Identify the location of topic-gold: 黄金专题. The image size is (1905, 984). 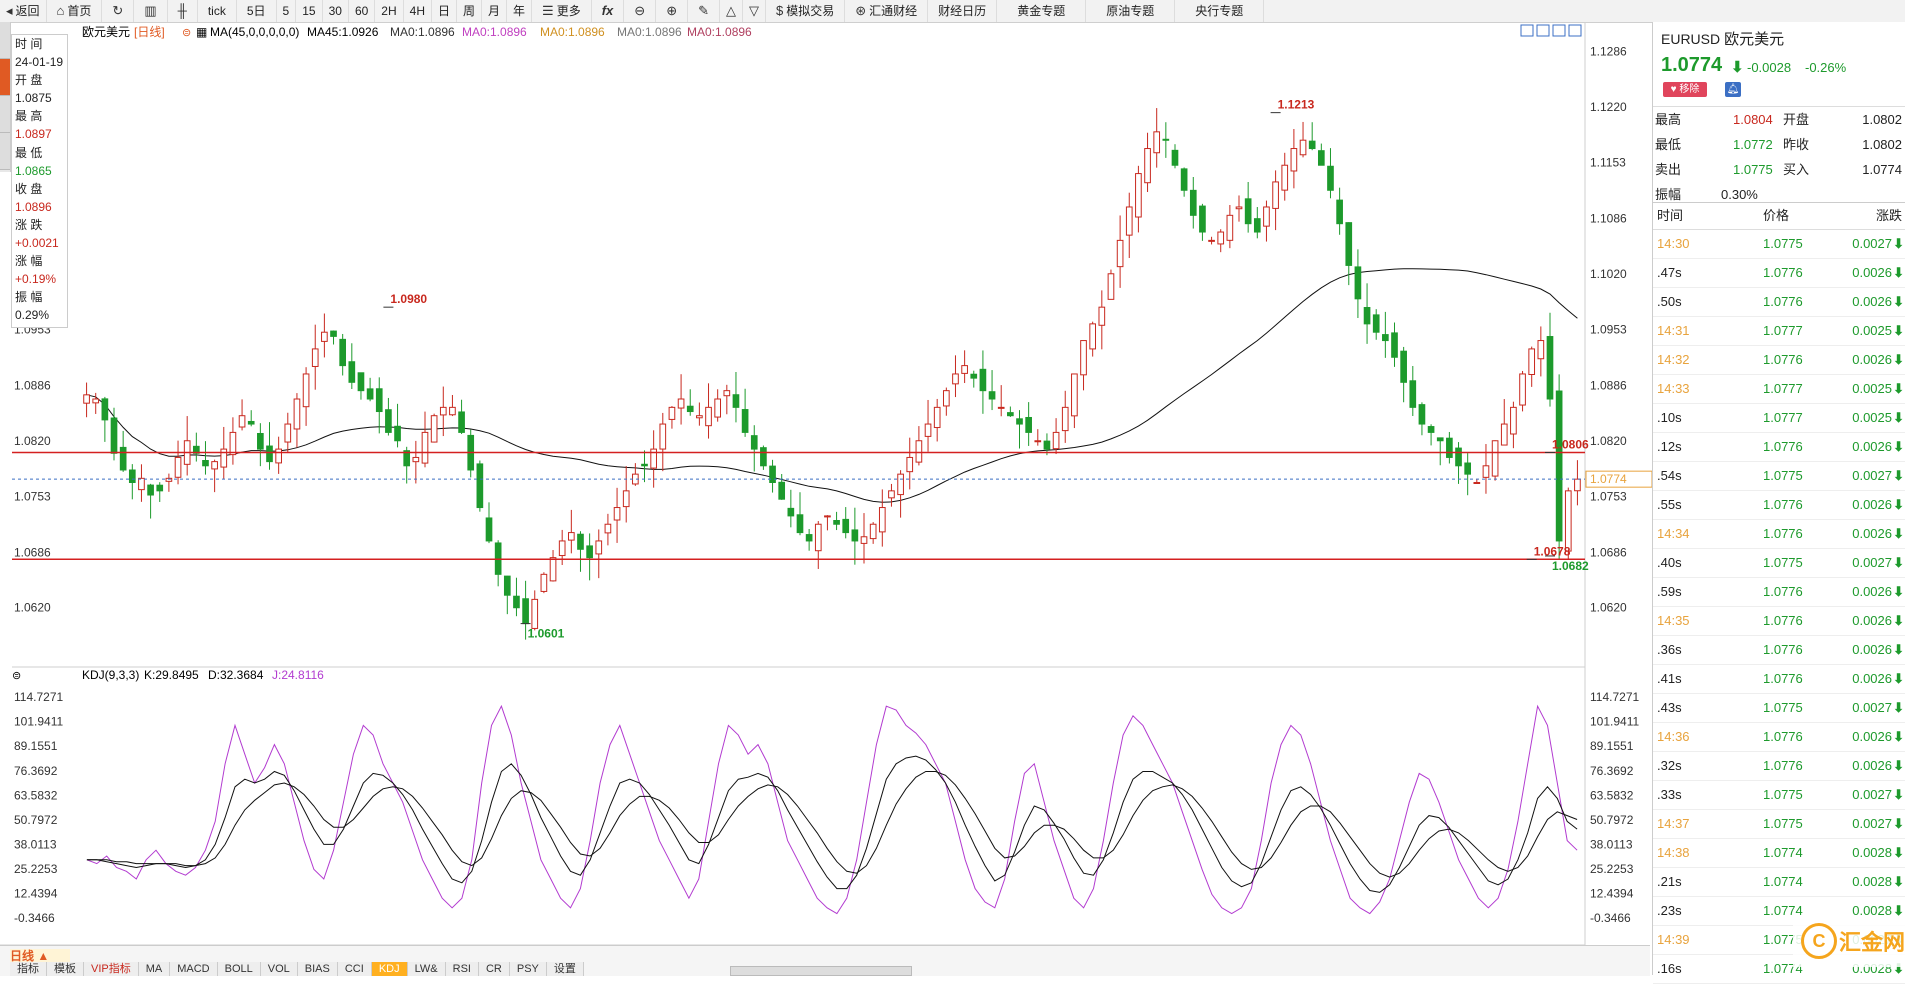
(1042, 11).